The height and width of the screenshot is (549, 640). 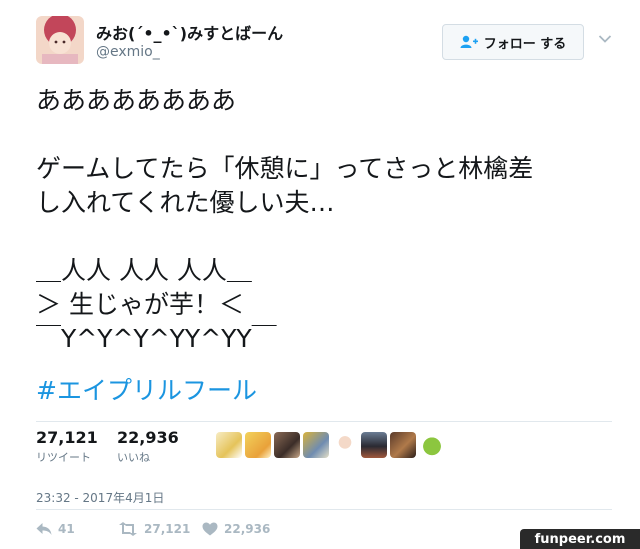 I want to click on tweet-timestamp: 23:32 - 2017年4月1日, so click(x=100, y=497).